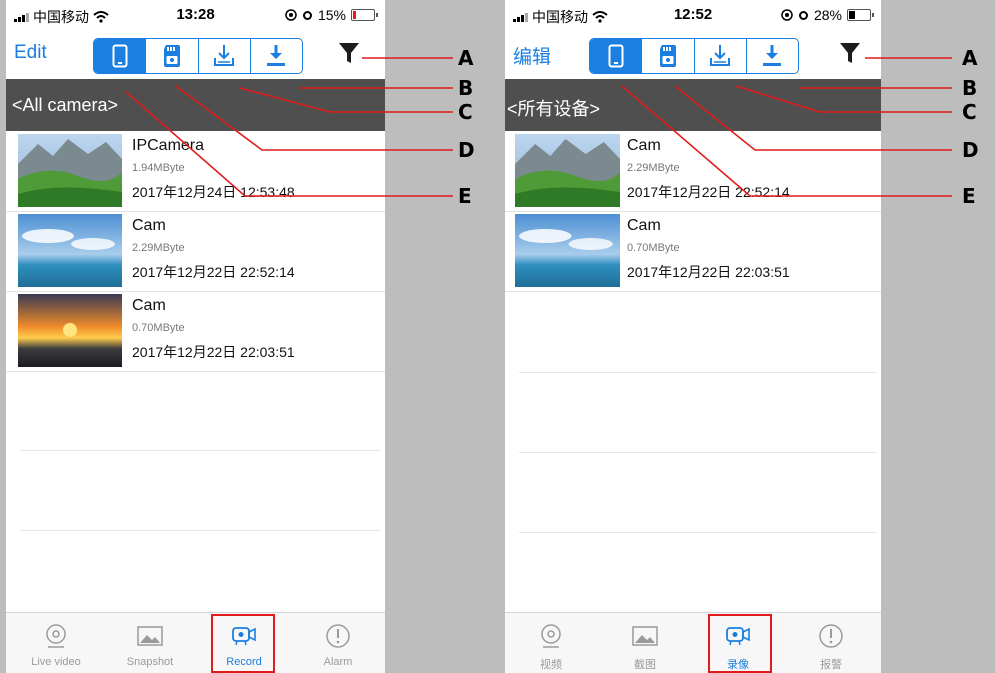 The width and height of the screenshot is (995, 673). What do you see at coordinates (645, 665) in the screenshot?
I see `tab-label: 截图` at bounding box center [645, 665].